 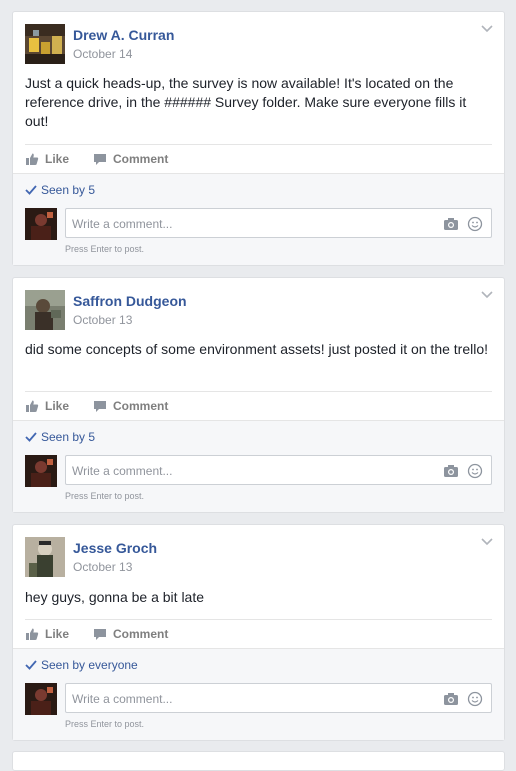 What do you see at coordinates (130, 301) in the screenshot?
I see `author-name: Saffron Dudgeon` at bounding box center [130, 301].